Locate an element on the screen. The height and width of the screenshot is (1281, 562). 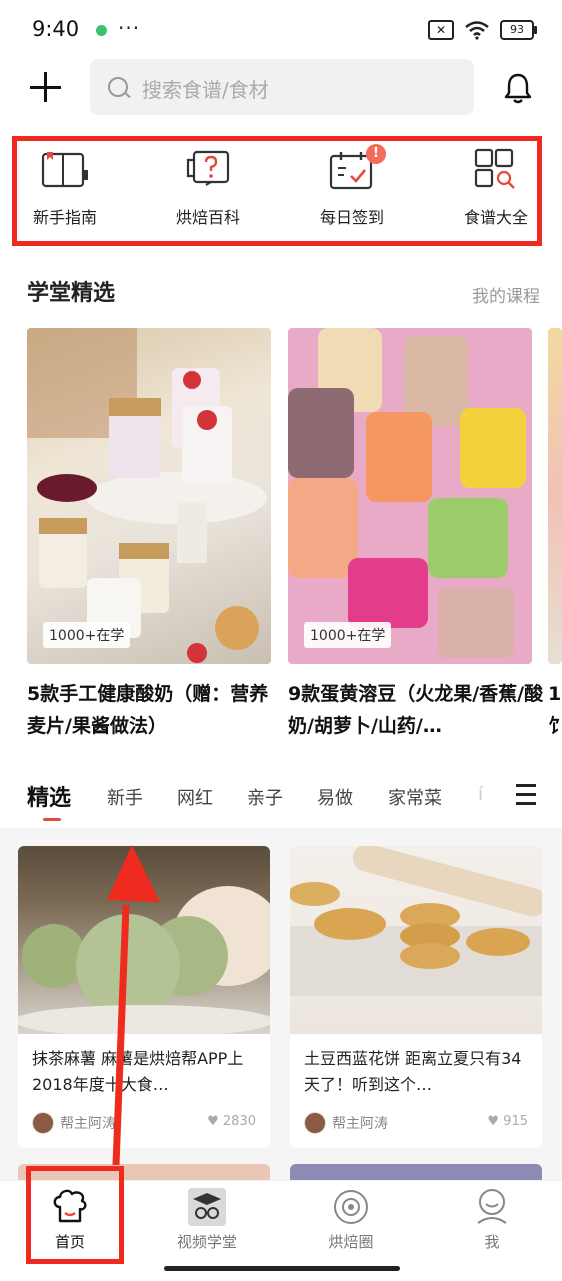
like-count: ♥ 2830 is located at coordinates (231, 1121).